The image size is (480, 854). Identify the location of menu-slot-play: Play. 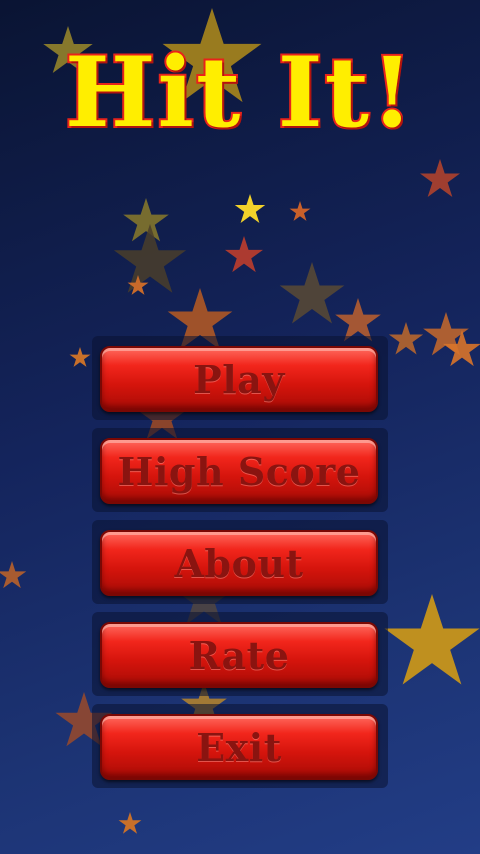
(240, 378).